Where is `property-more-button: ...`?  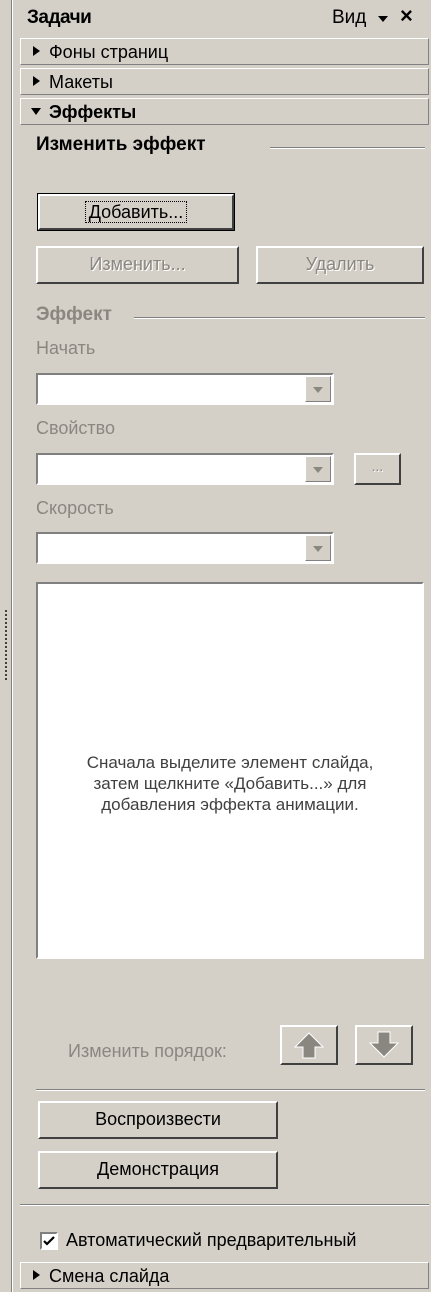 property-more-button: ... is located at coordinates (377, 469).